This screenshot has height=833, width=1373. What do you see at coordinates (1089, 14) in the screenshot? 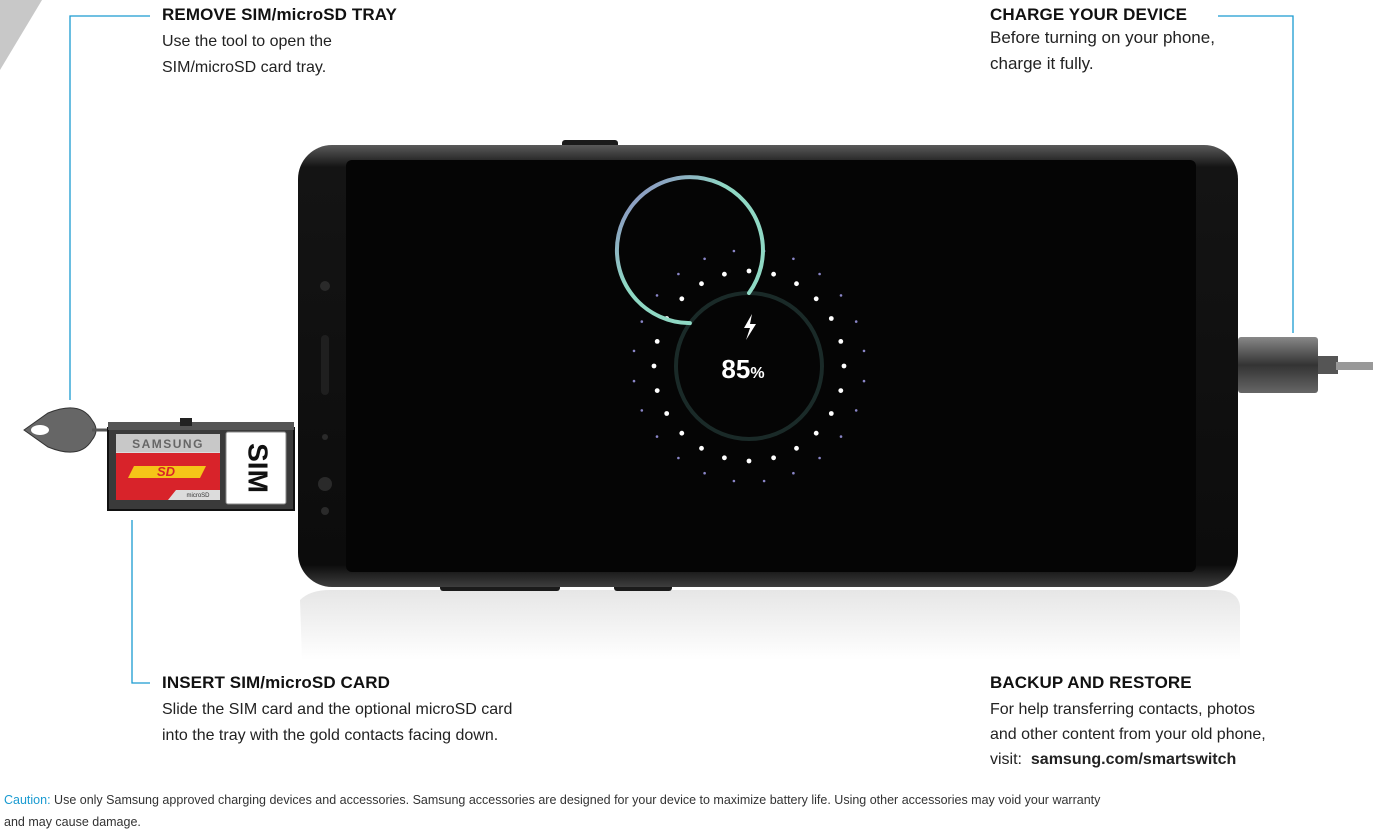
I see `callout-charge-title: CHARGE YOUR DEVICE` at bounding box center [1089, 14].